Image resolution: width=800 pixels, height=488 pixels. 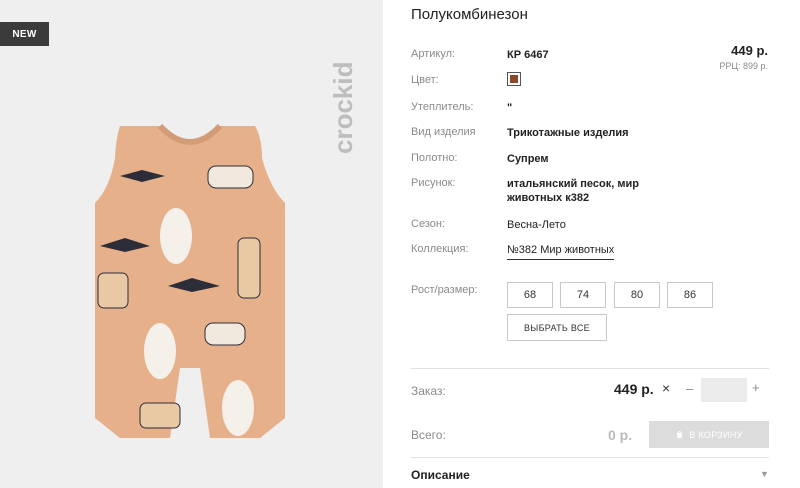 What do you see at coordinates (568, 133) in the screenshot?
I see `type-value: Трикотажные изделия` at bounding box center [568, 133].